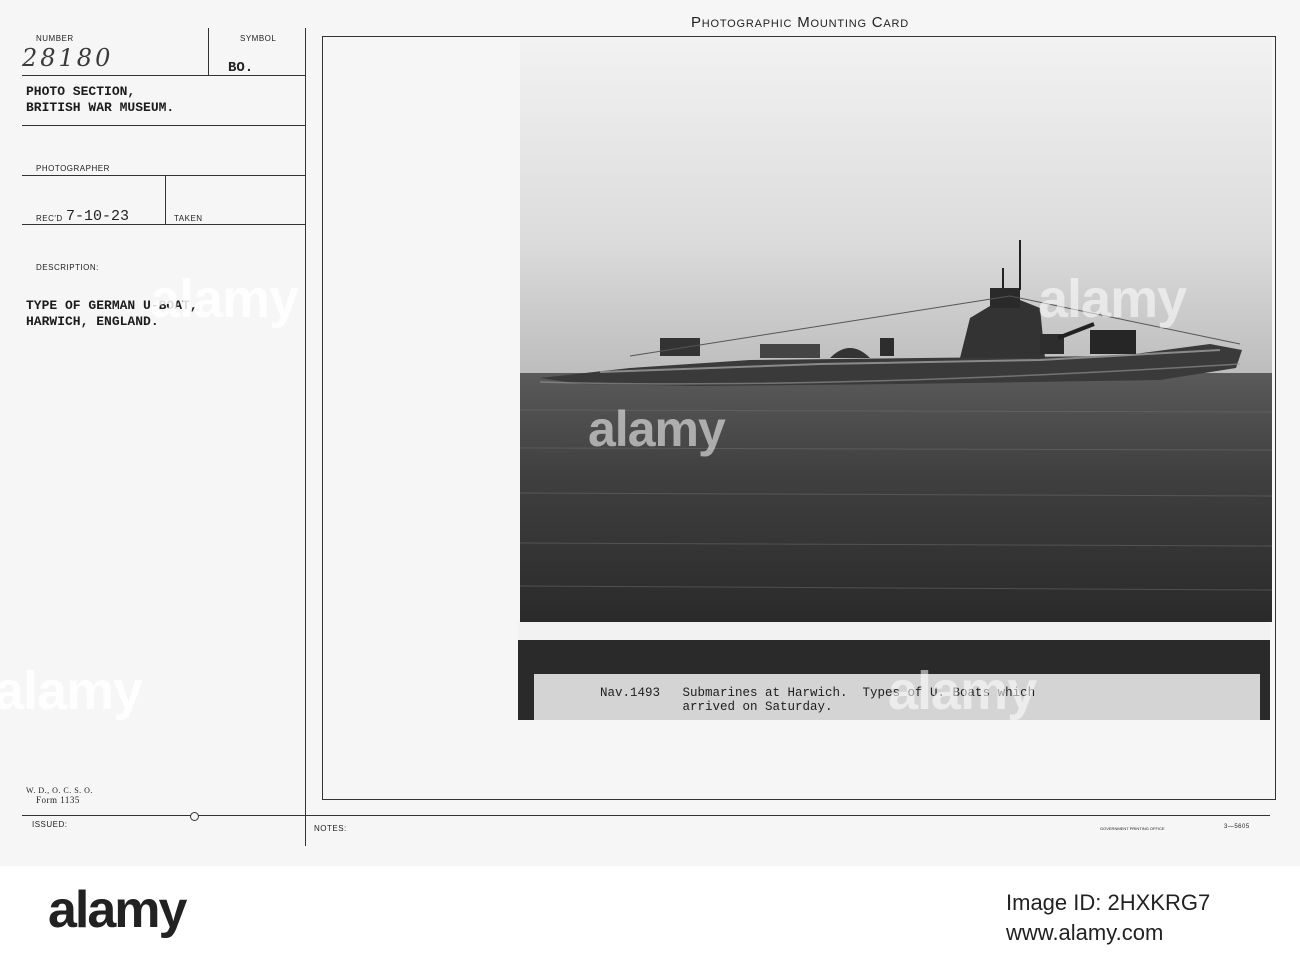 The width and height of the screenshot is (1300, 954). Describe the element at coordinates (1085, 932) in the screenshot. I see `footer-url: www.alamy.com` at that location.